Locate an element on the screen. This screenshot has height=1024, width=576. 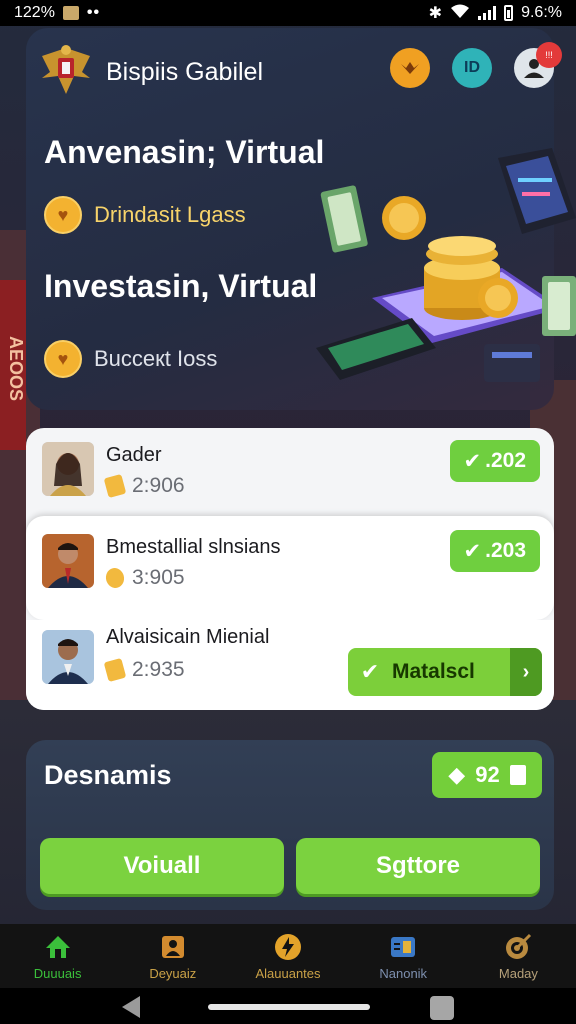
value-badge: ✔ .203 is located at coordinates (494, 551).